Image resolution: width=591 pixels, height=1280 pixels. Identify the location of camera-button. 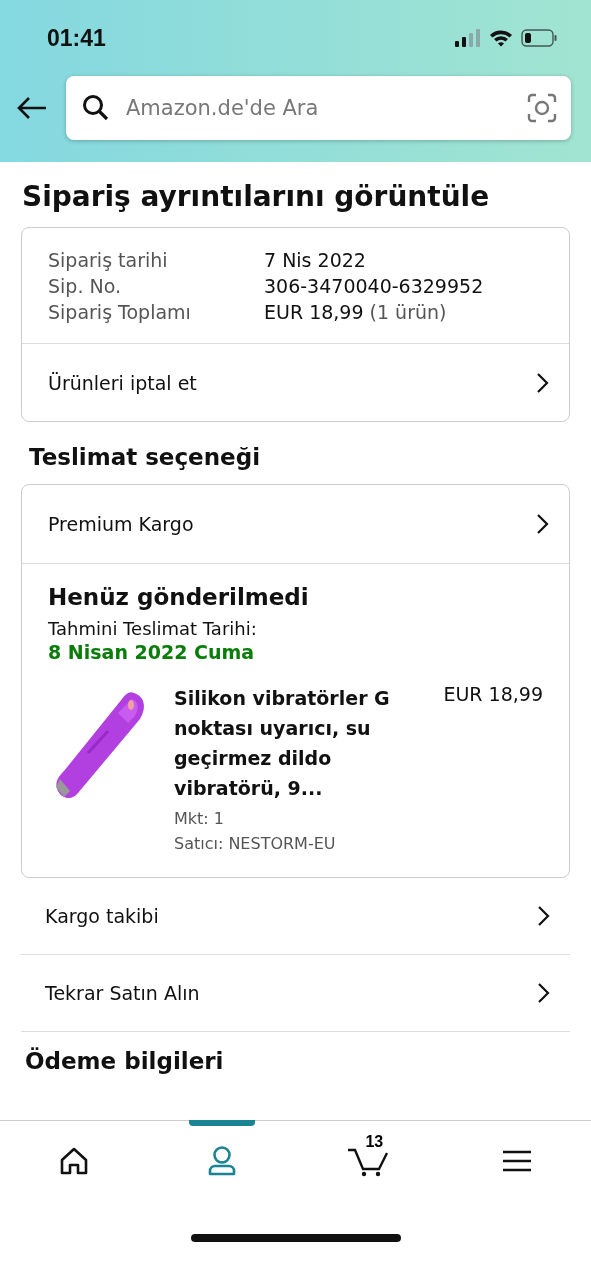
(542, 108).